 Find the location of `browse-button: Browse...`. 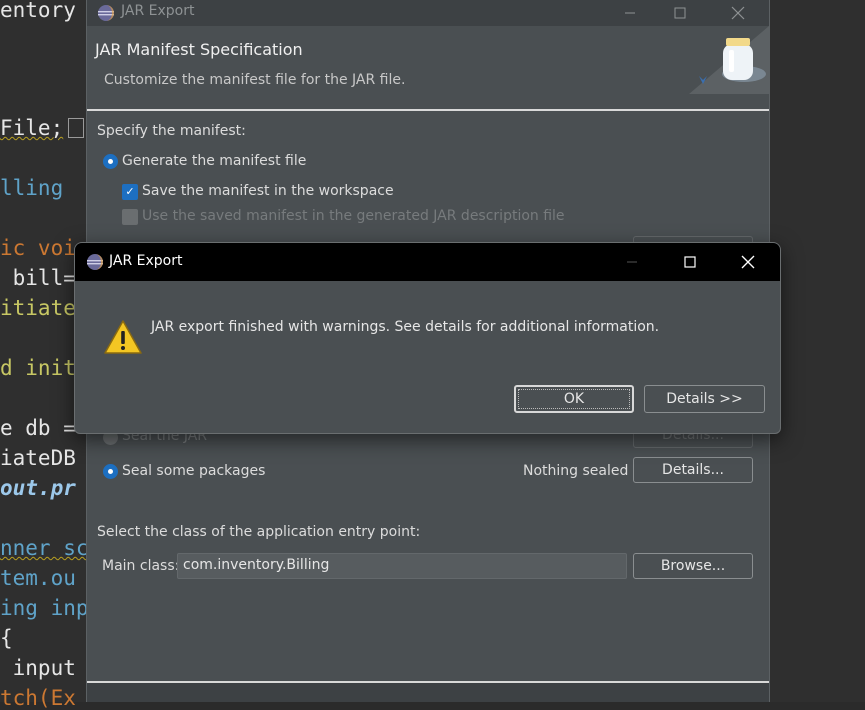

browse-button: Browse... is located at coordinates (693, 566).